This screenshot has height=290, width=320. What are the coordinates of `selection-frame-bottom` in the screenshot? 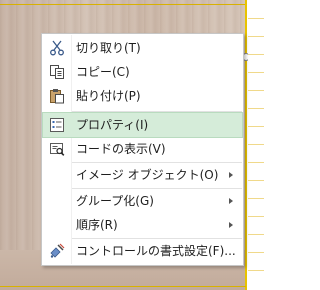 It's located at (123, 286).